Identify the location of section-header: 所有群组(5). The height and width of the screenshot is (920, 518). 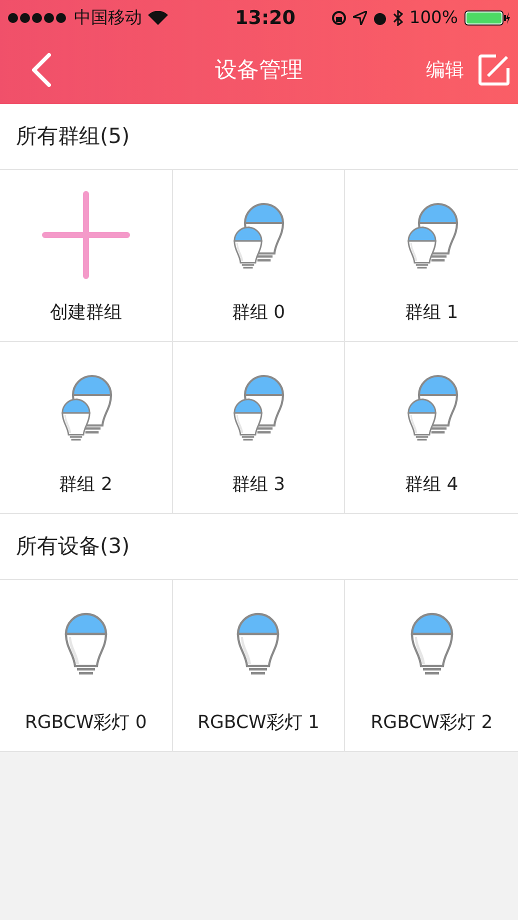
(259, 137).